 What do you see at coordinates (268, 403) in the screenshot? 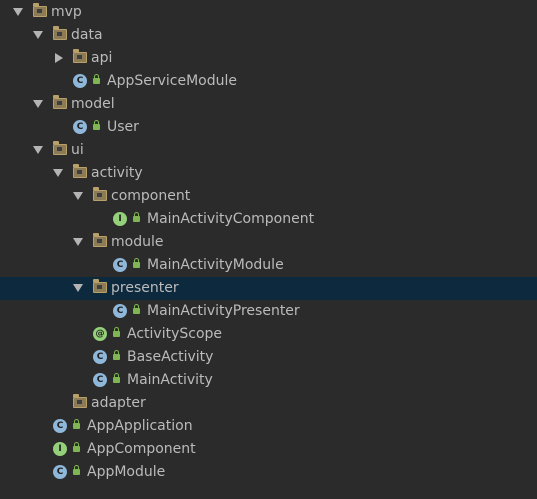
I see `tree-node-adapter: adapter` at bounding box center [268, 403].